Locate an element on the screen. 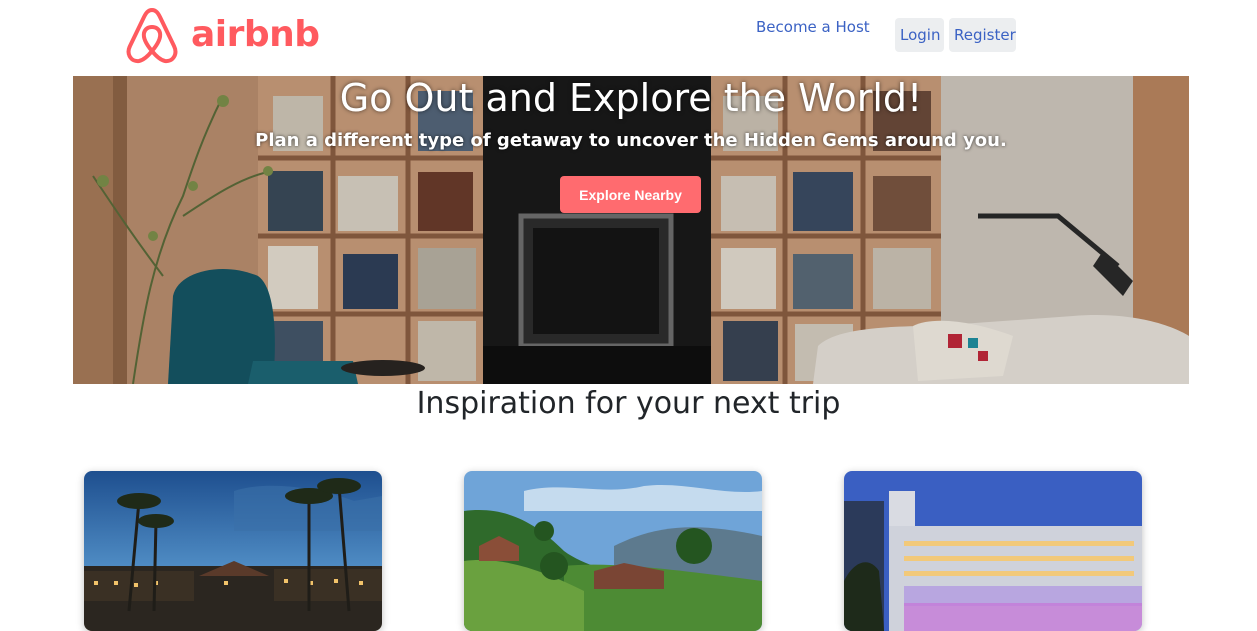 This screenshot has width=1257, height=631. login-button: Login is located at coordinates (919, 35).